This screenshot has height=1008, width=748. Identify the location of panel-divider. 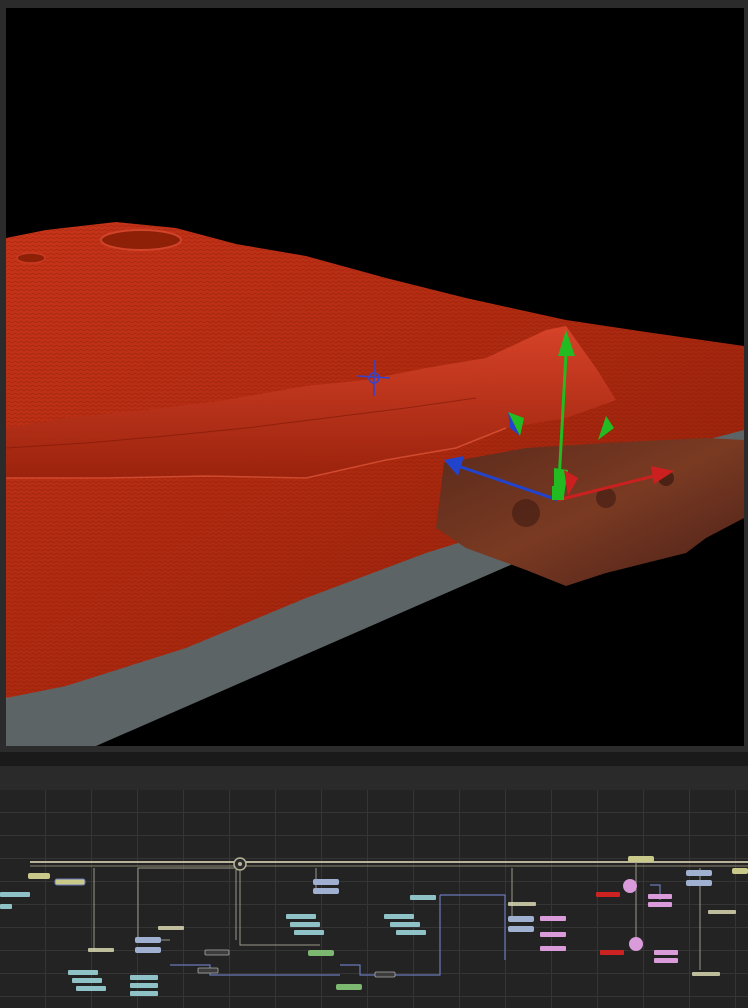
(374, 759).